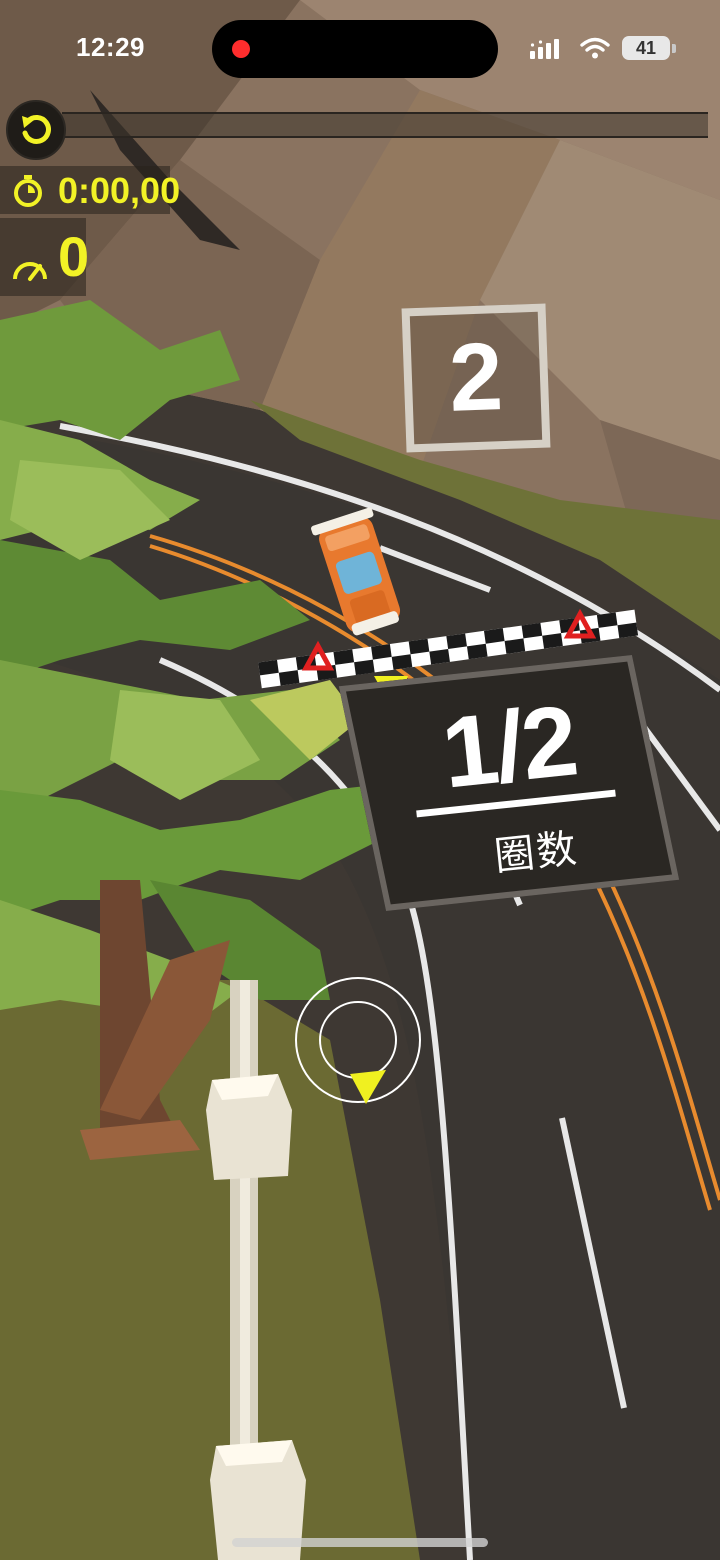  I want to click on recording-indicator, so click(241, 49).